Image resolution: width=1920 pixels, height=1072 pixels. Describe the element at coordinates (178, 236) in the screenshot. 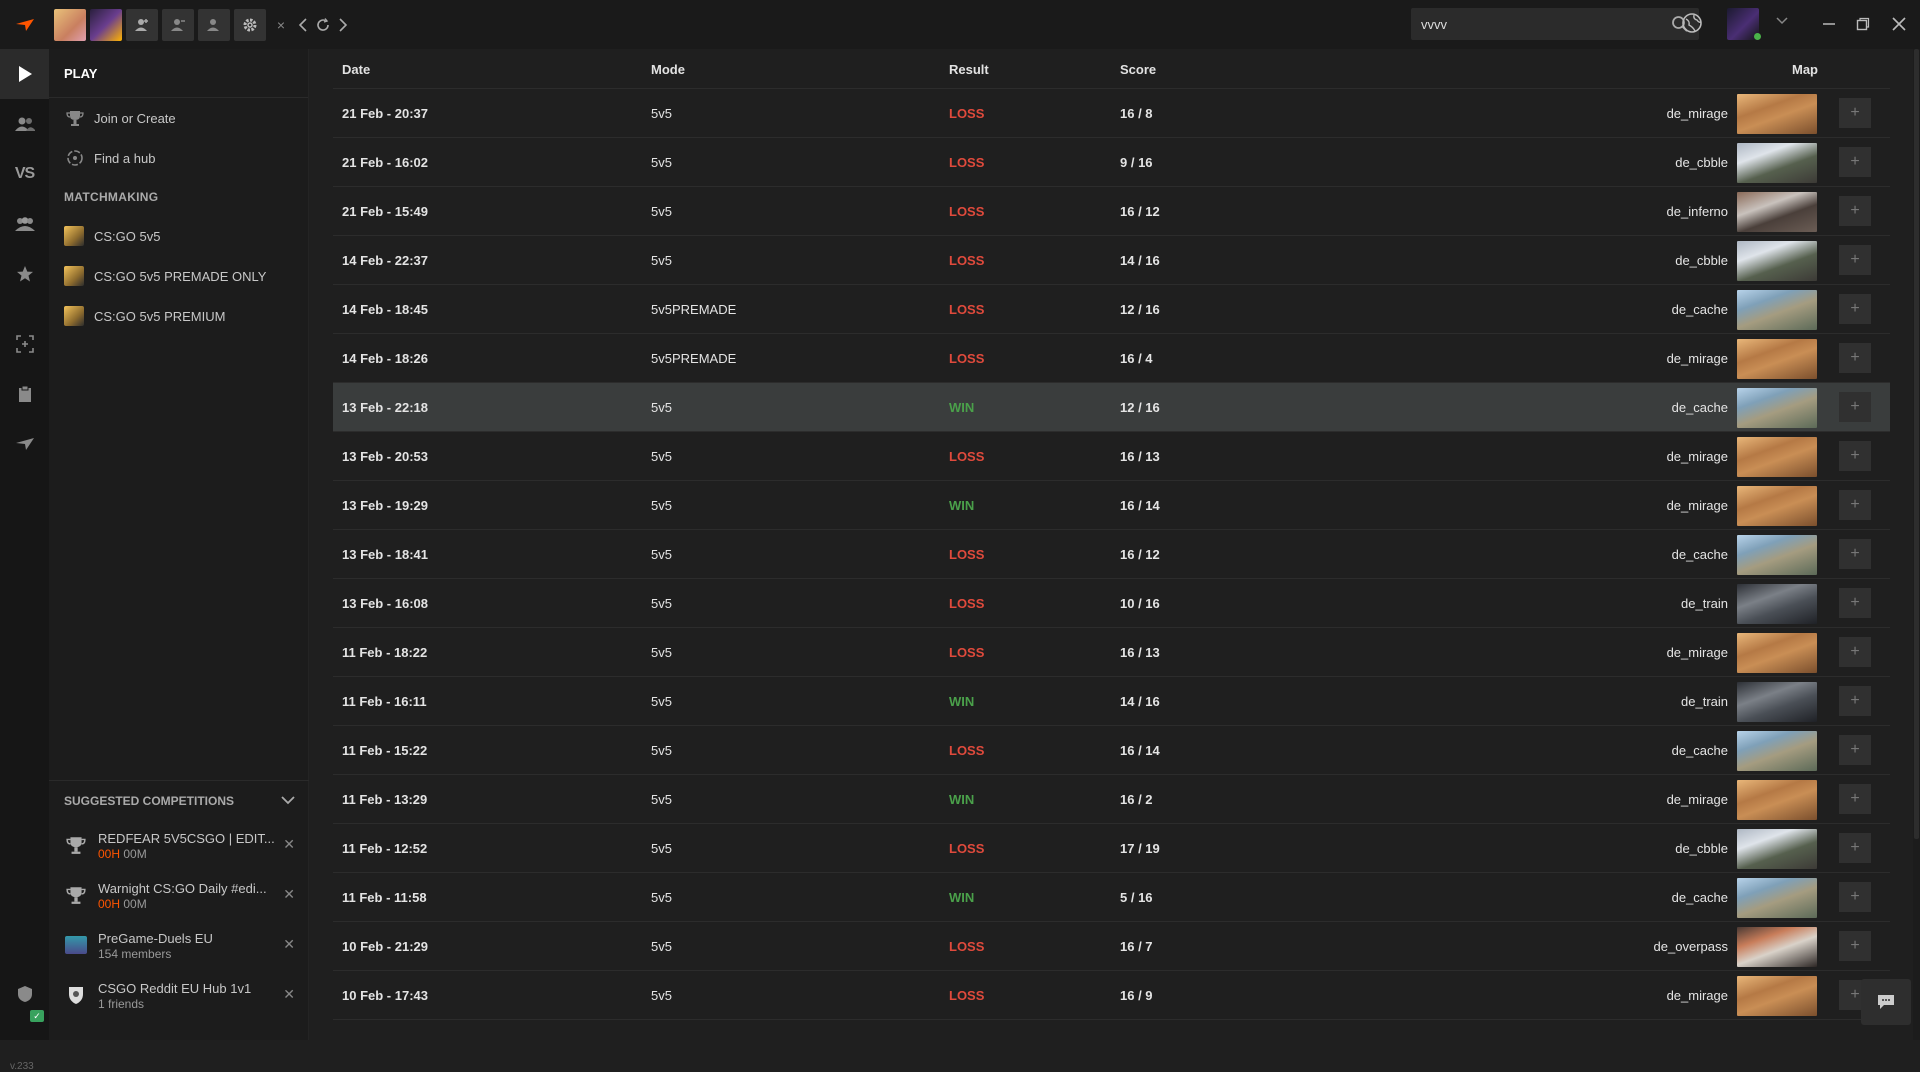

I see `queue-csgo-5v5: CS:GO 5v5` at that location.